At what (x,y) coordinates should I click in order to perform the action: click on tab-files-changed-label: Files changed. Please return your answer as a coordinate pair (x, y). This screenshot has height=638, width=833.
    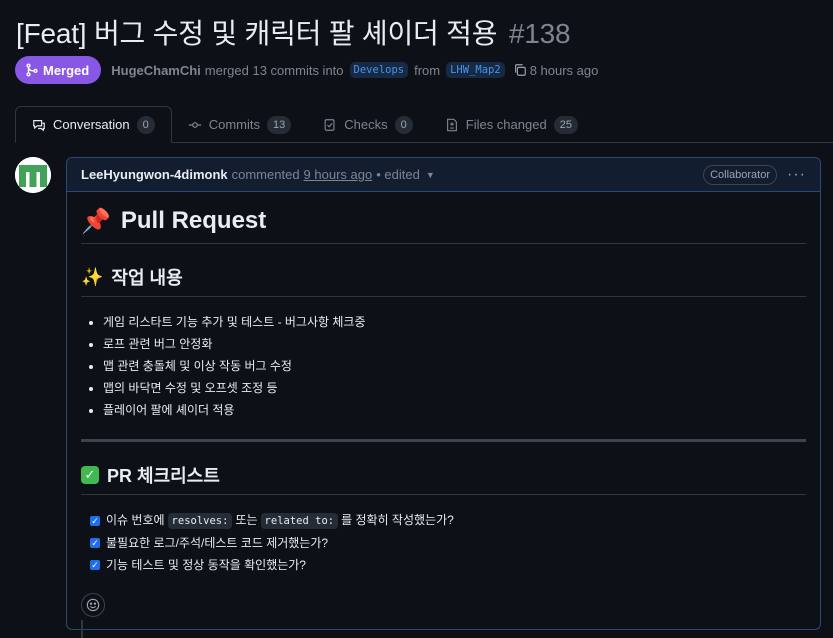
    Looking at the image, I should click on (506, 124).